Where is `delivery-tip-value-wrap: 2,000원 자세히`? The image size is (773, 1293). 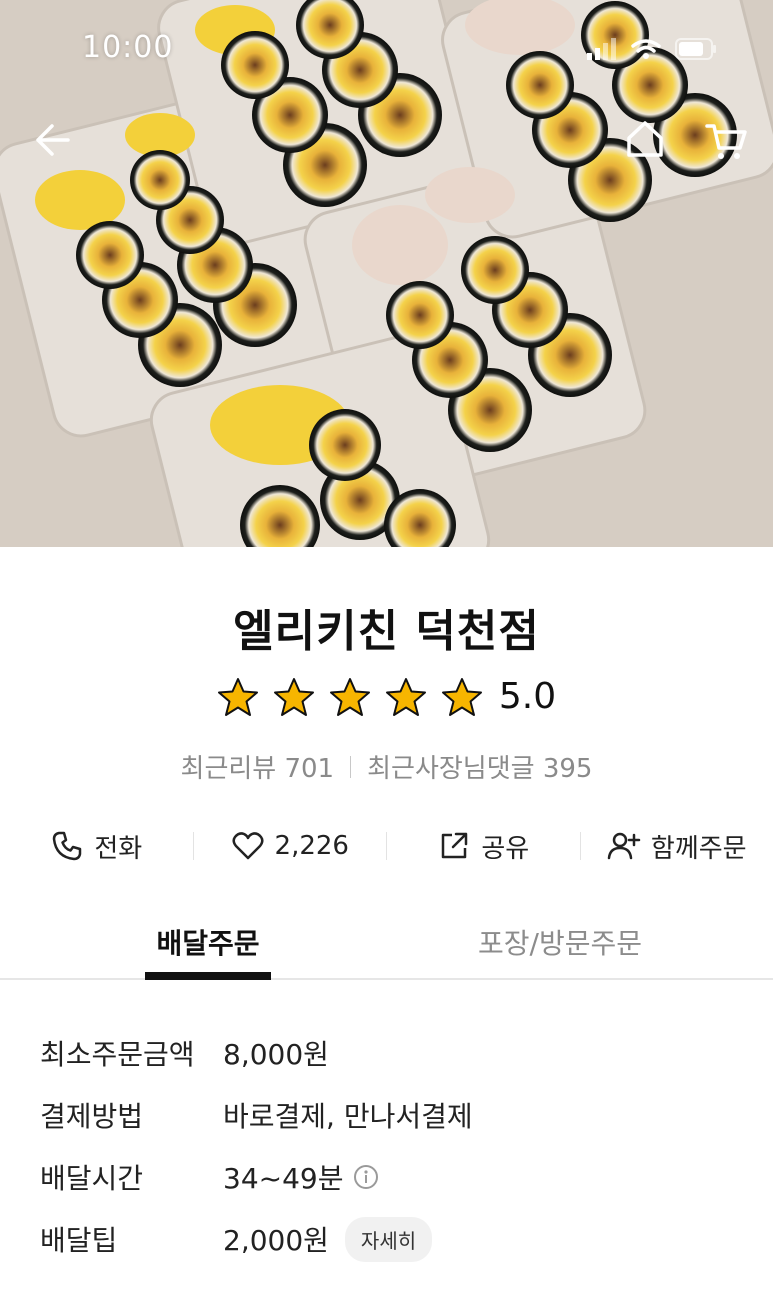 delivery-tip-value-wrap: 2,000원 자세히 is located at coordinates (328, 1239).